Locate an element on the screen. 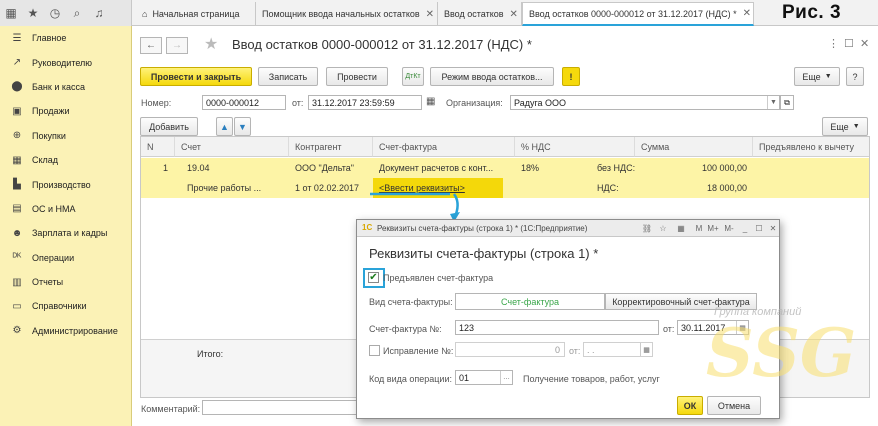 The width and height of the screenshot is (878, 426). sidebar-item: ▣ Продажи is located at coordinates (65, 111).